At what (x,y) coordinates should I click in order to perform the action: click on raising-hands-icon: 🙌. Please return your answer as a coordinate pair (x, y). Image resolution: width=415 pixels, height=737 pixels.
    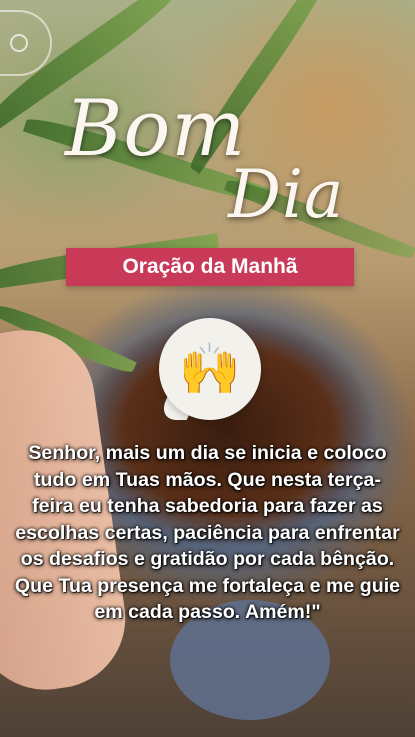
    Looking at the image, I should click on (210, 369).